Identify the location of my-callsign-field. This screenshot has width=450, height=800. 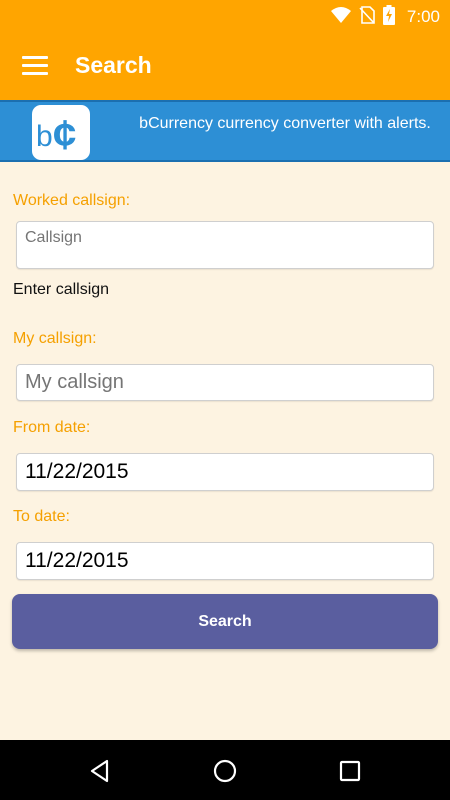
(225, 382).